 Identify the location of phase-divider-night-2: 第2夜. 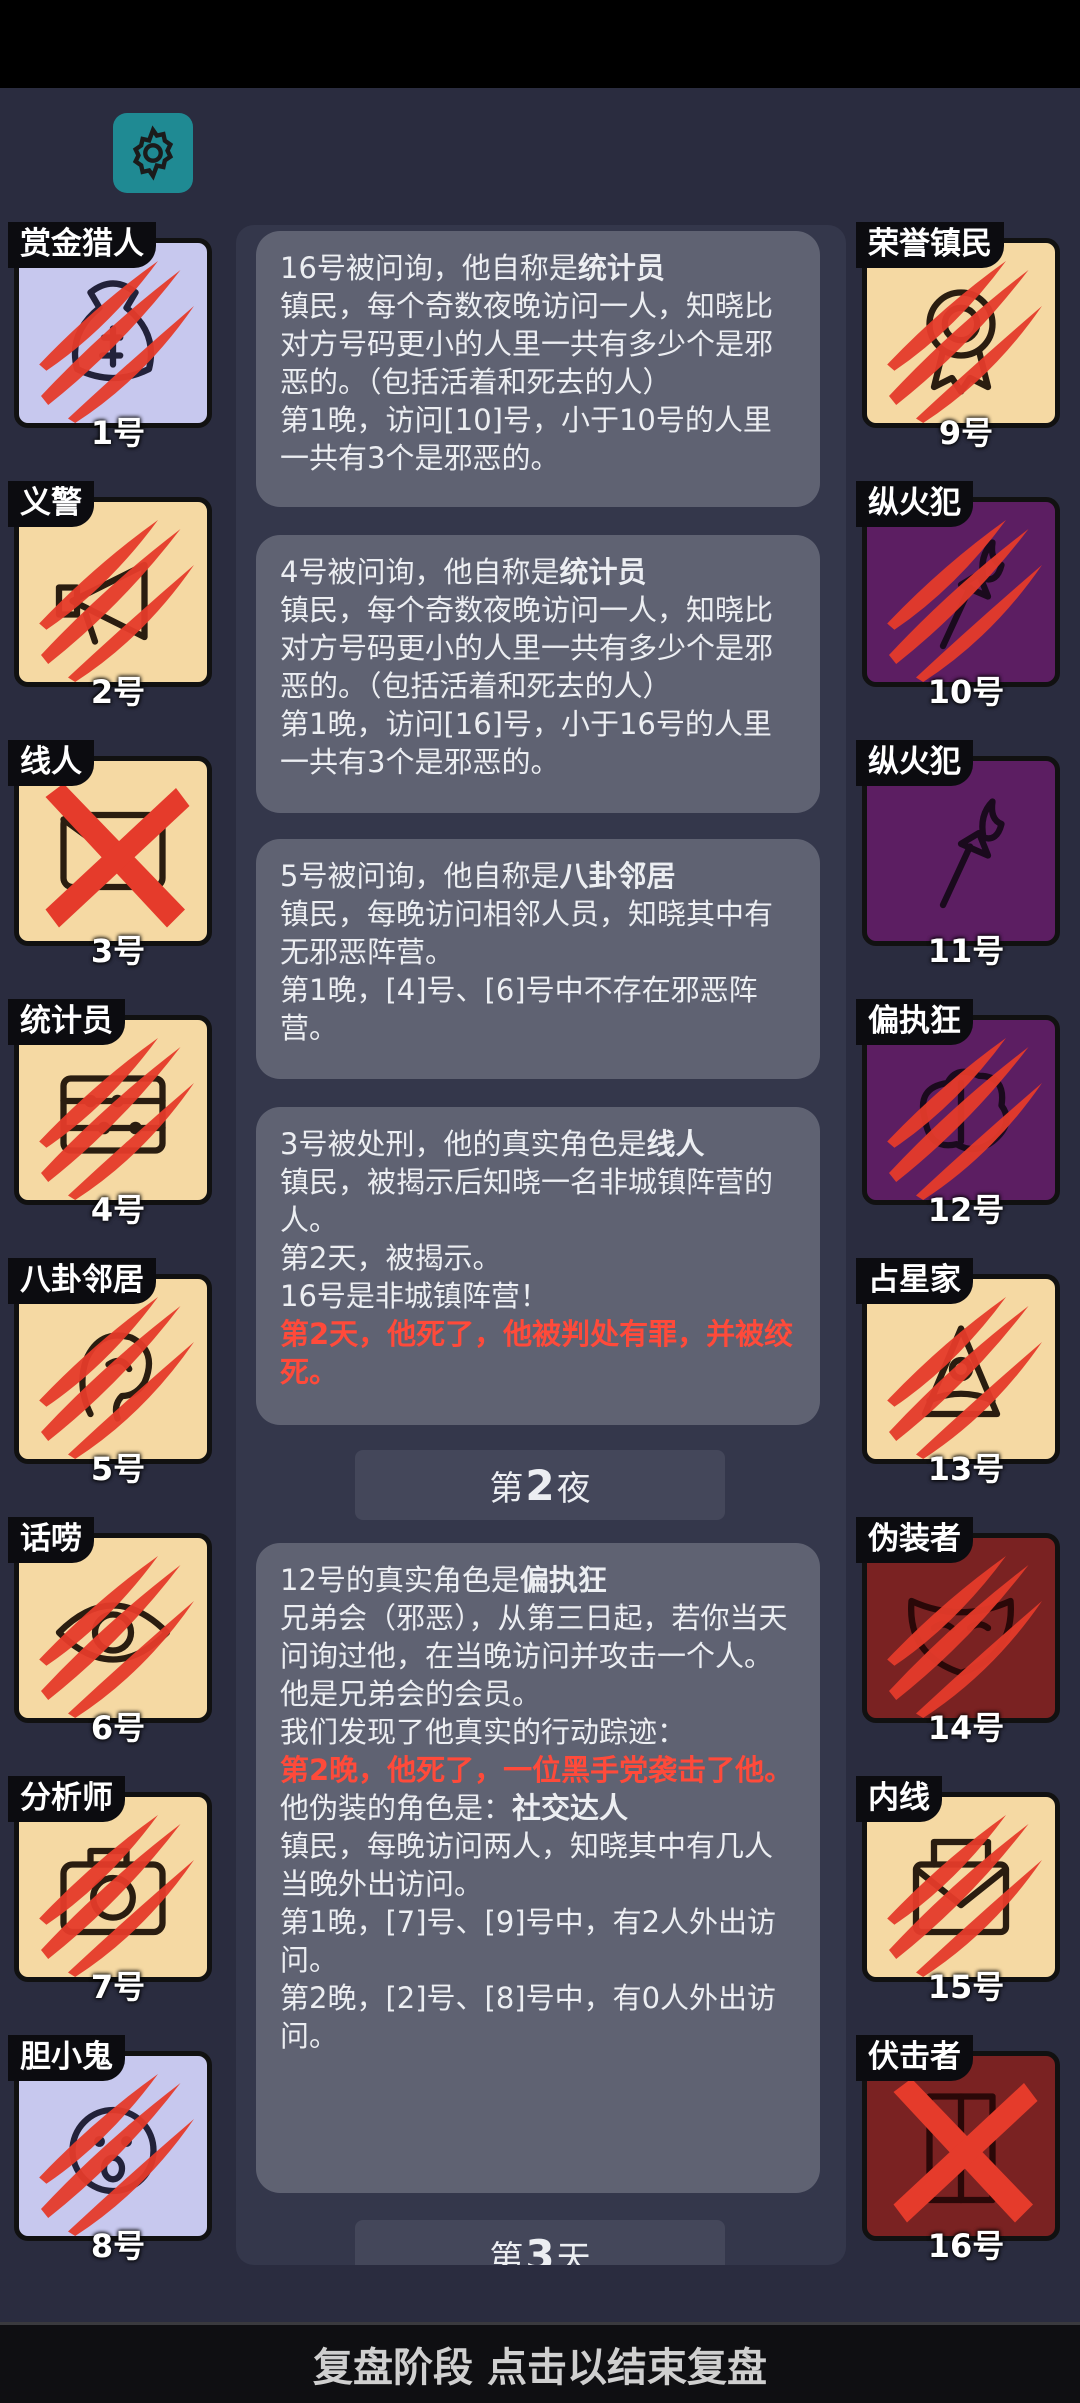
(540, 1485).